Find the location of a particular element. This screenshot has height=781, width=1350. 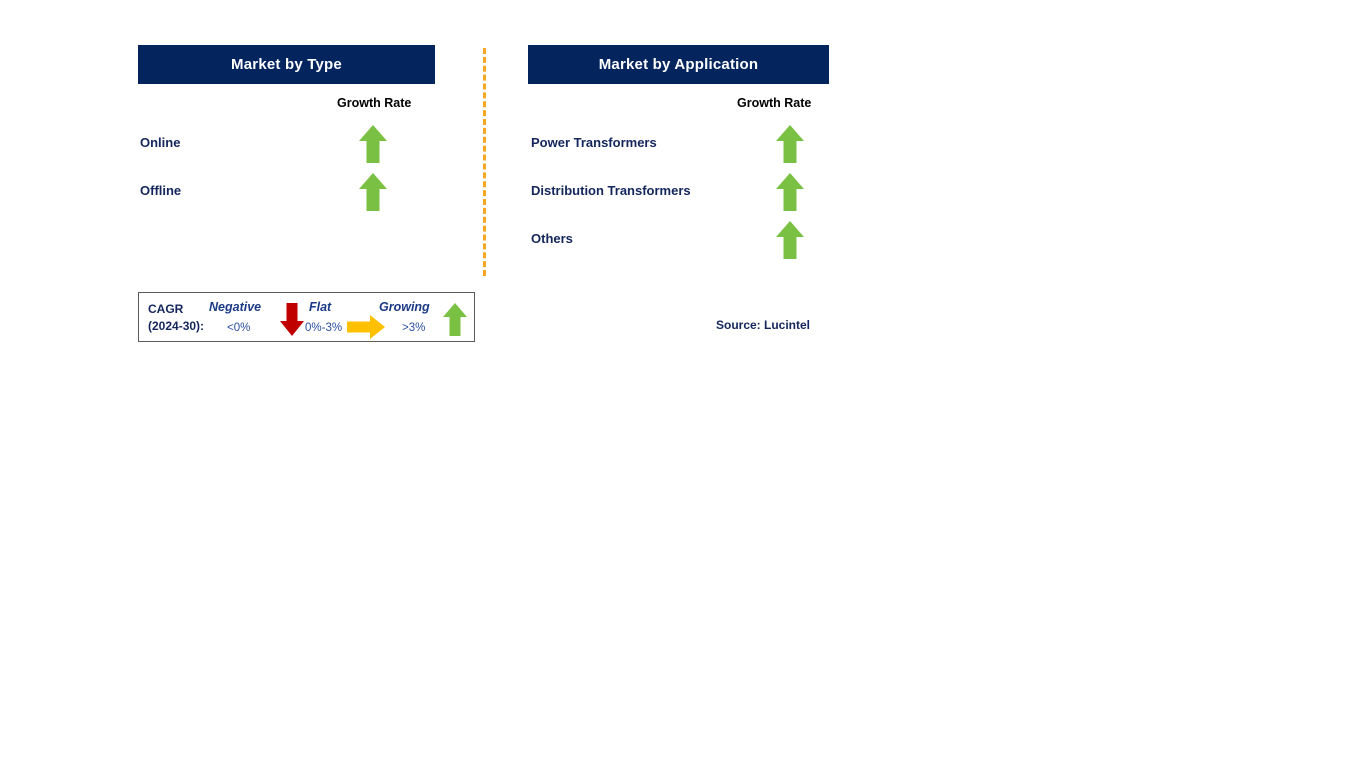

growth-arrow-up-icon-online is located at coordinates (373, 146).